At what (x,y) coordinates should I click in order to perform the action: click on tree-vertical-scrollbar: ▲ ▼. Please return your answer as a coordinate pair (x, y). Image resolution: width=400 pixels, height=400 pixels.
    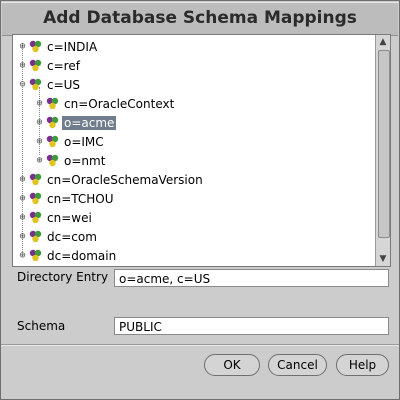
    Looking at the image, I should click on (382, 150).